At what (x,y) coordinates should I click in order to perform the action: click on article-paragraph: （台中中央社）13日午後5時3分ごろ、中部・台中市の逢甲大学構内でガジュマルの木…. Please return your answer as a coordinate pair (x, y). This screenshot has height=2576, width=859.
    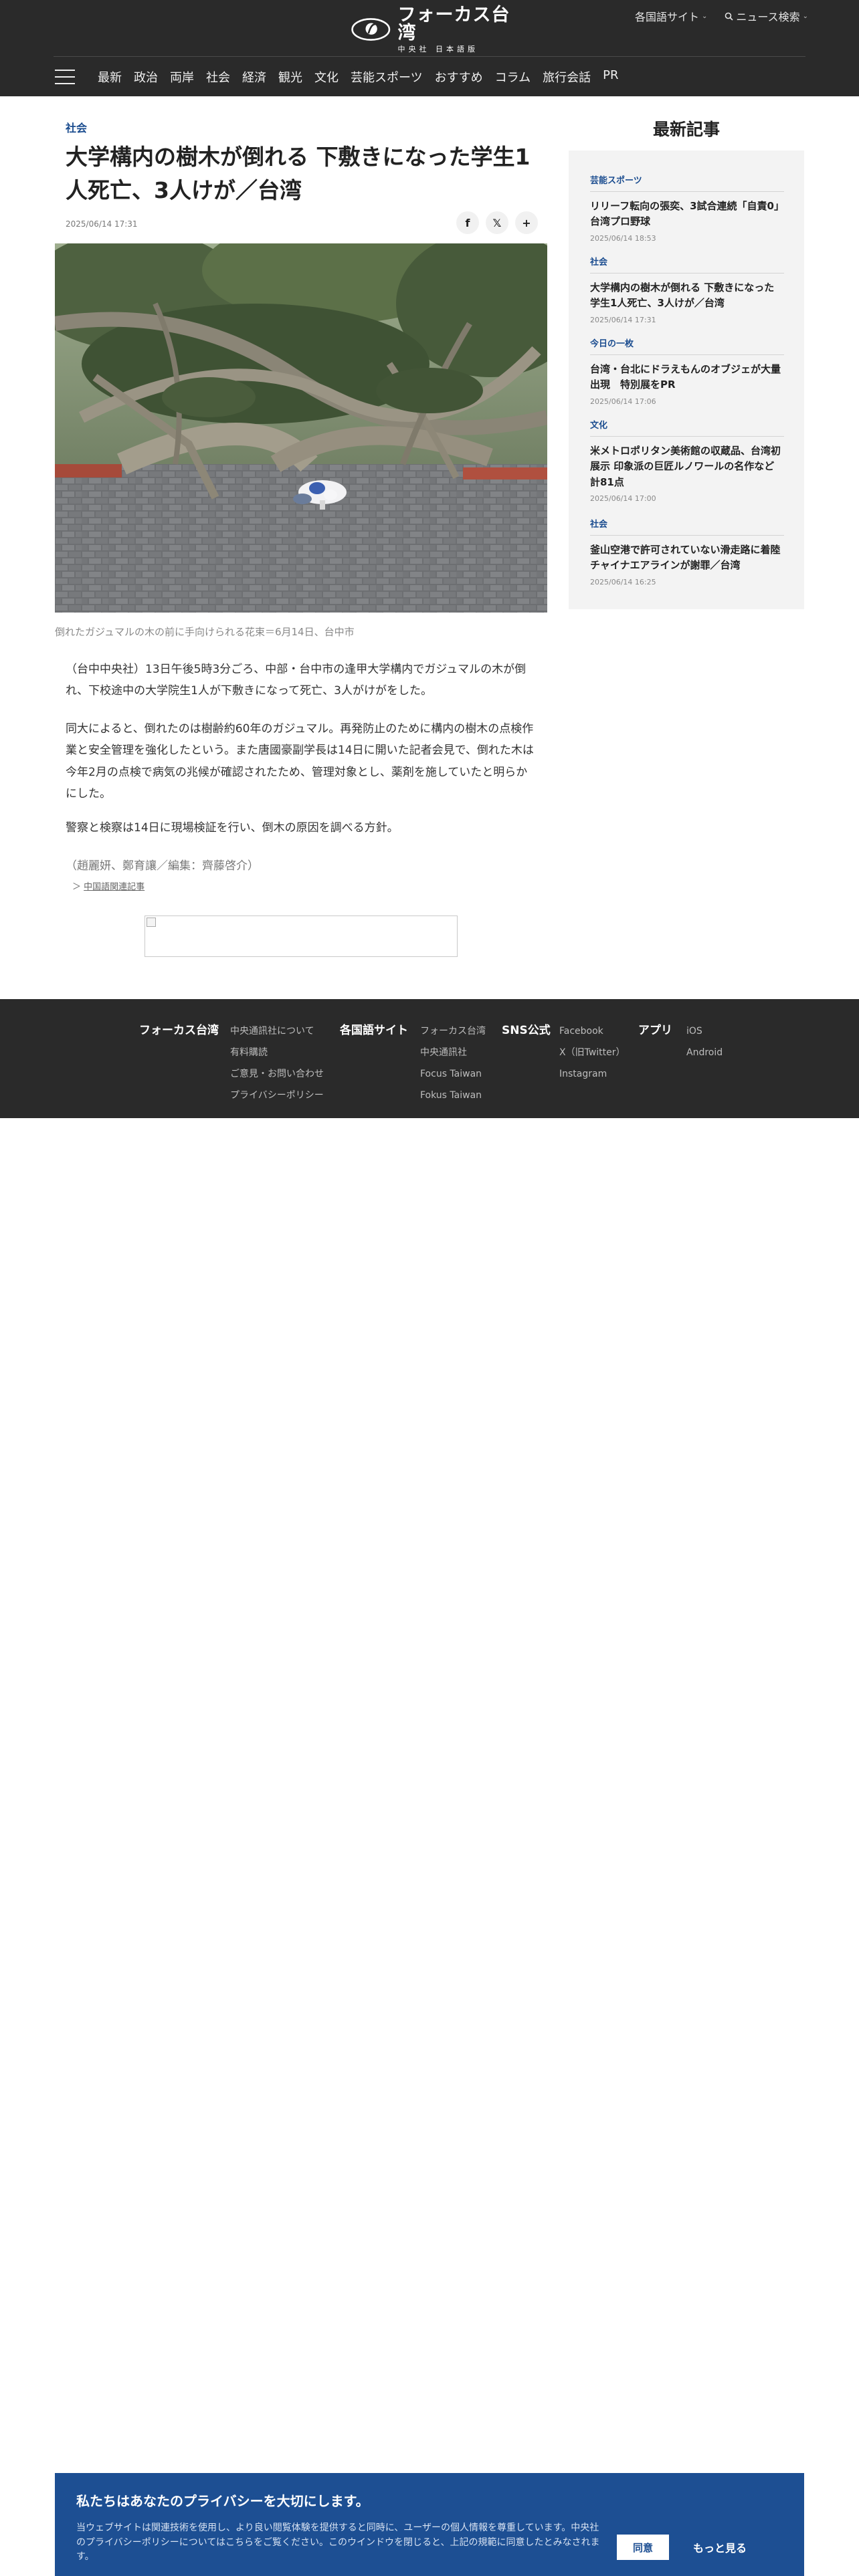
    Looking at the image, I should click on (296, 680).